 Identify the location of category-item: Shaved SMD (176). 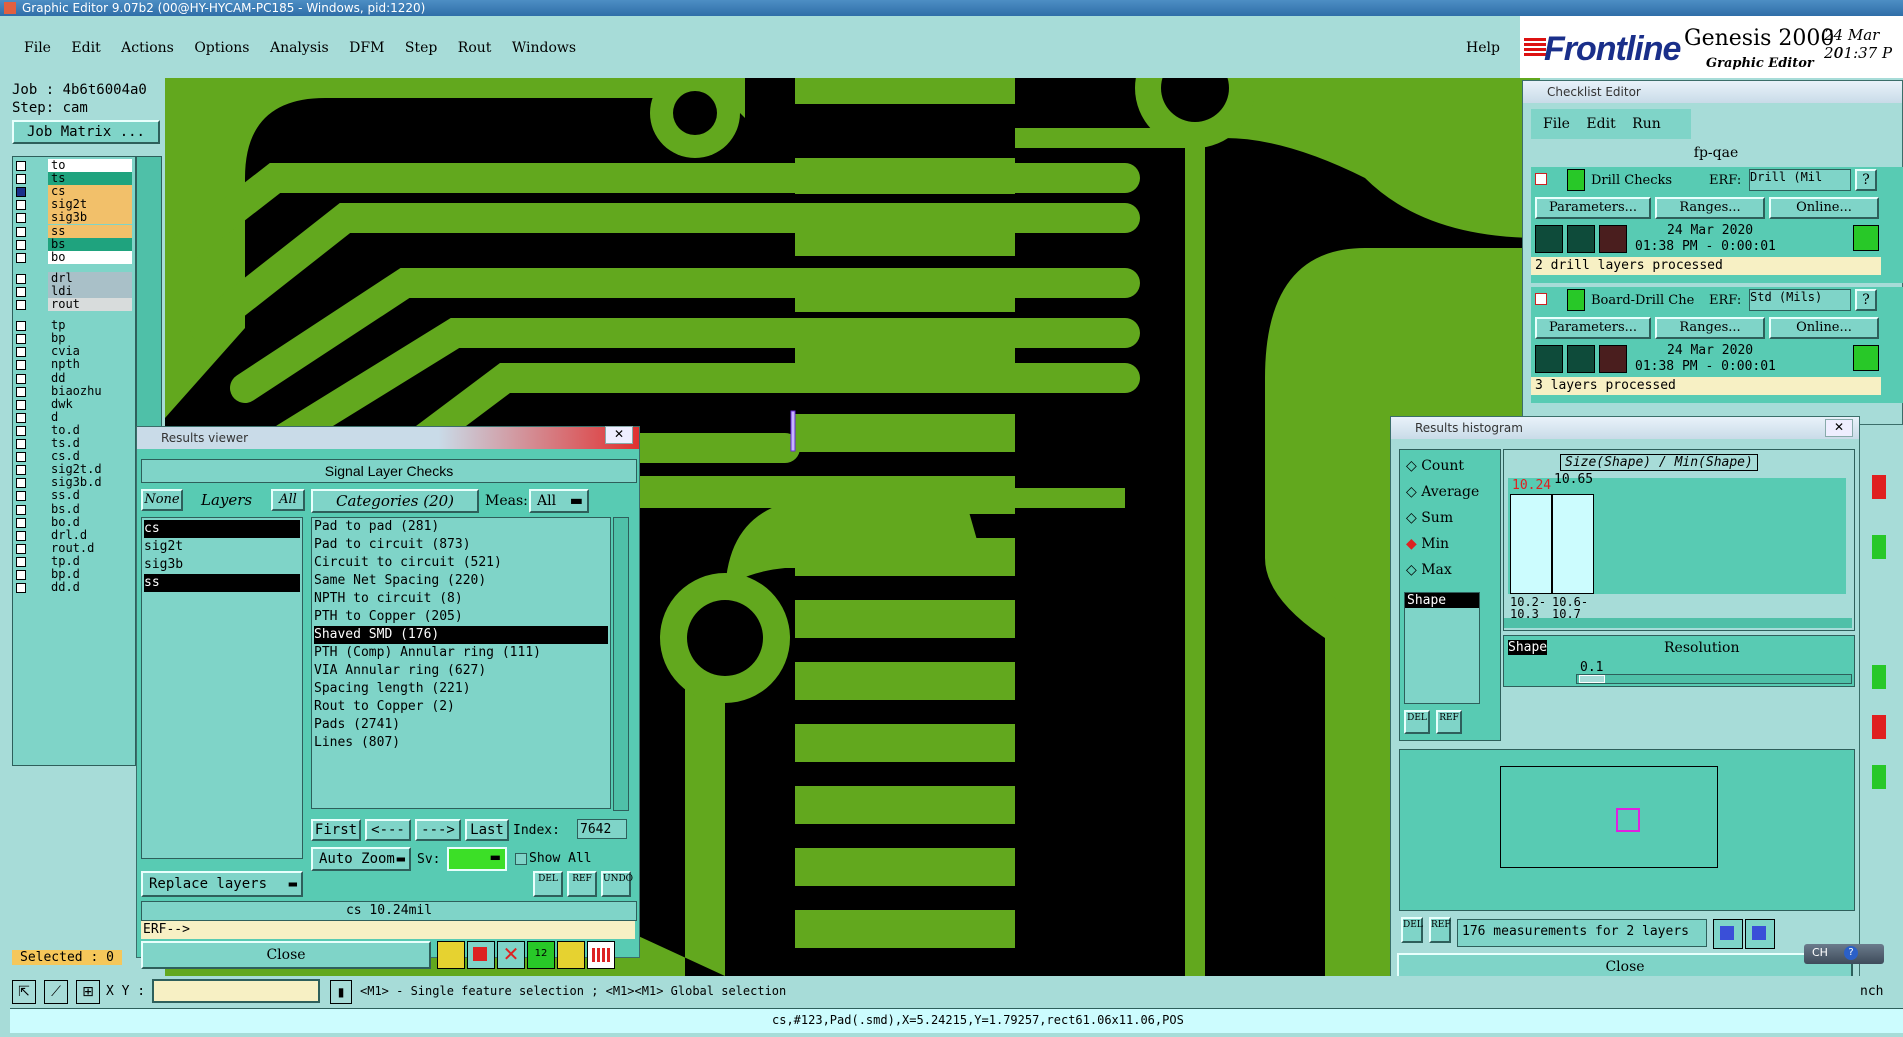
(461, 635).